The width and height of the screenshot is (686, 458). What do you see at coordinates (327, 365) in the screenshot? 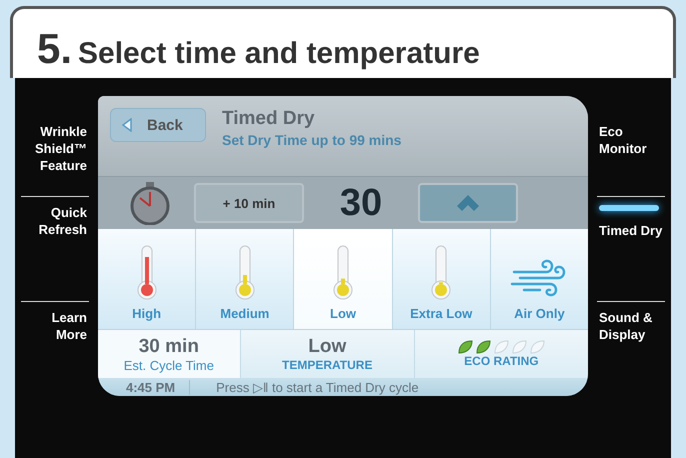
I see `temperature-label: TEMPERATURE` at bounding box center [327, 365].